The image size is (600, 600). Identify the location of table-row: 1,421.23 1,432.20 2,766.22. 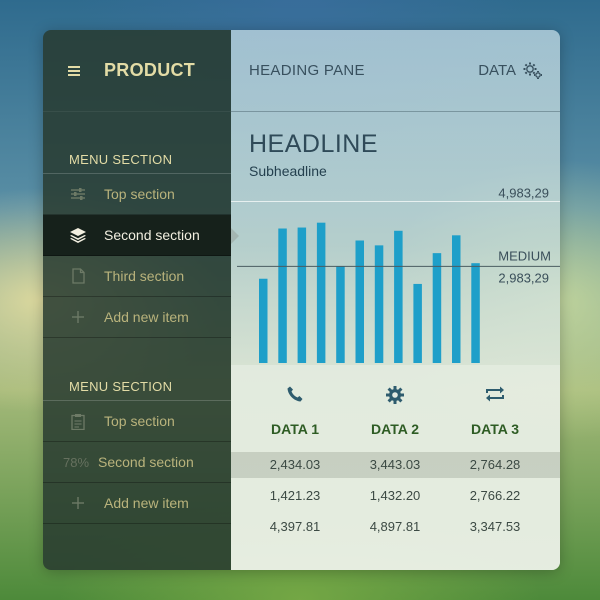
(395, 496).